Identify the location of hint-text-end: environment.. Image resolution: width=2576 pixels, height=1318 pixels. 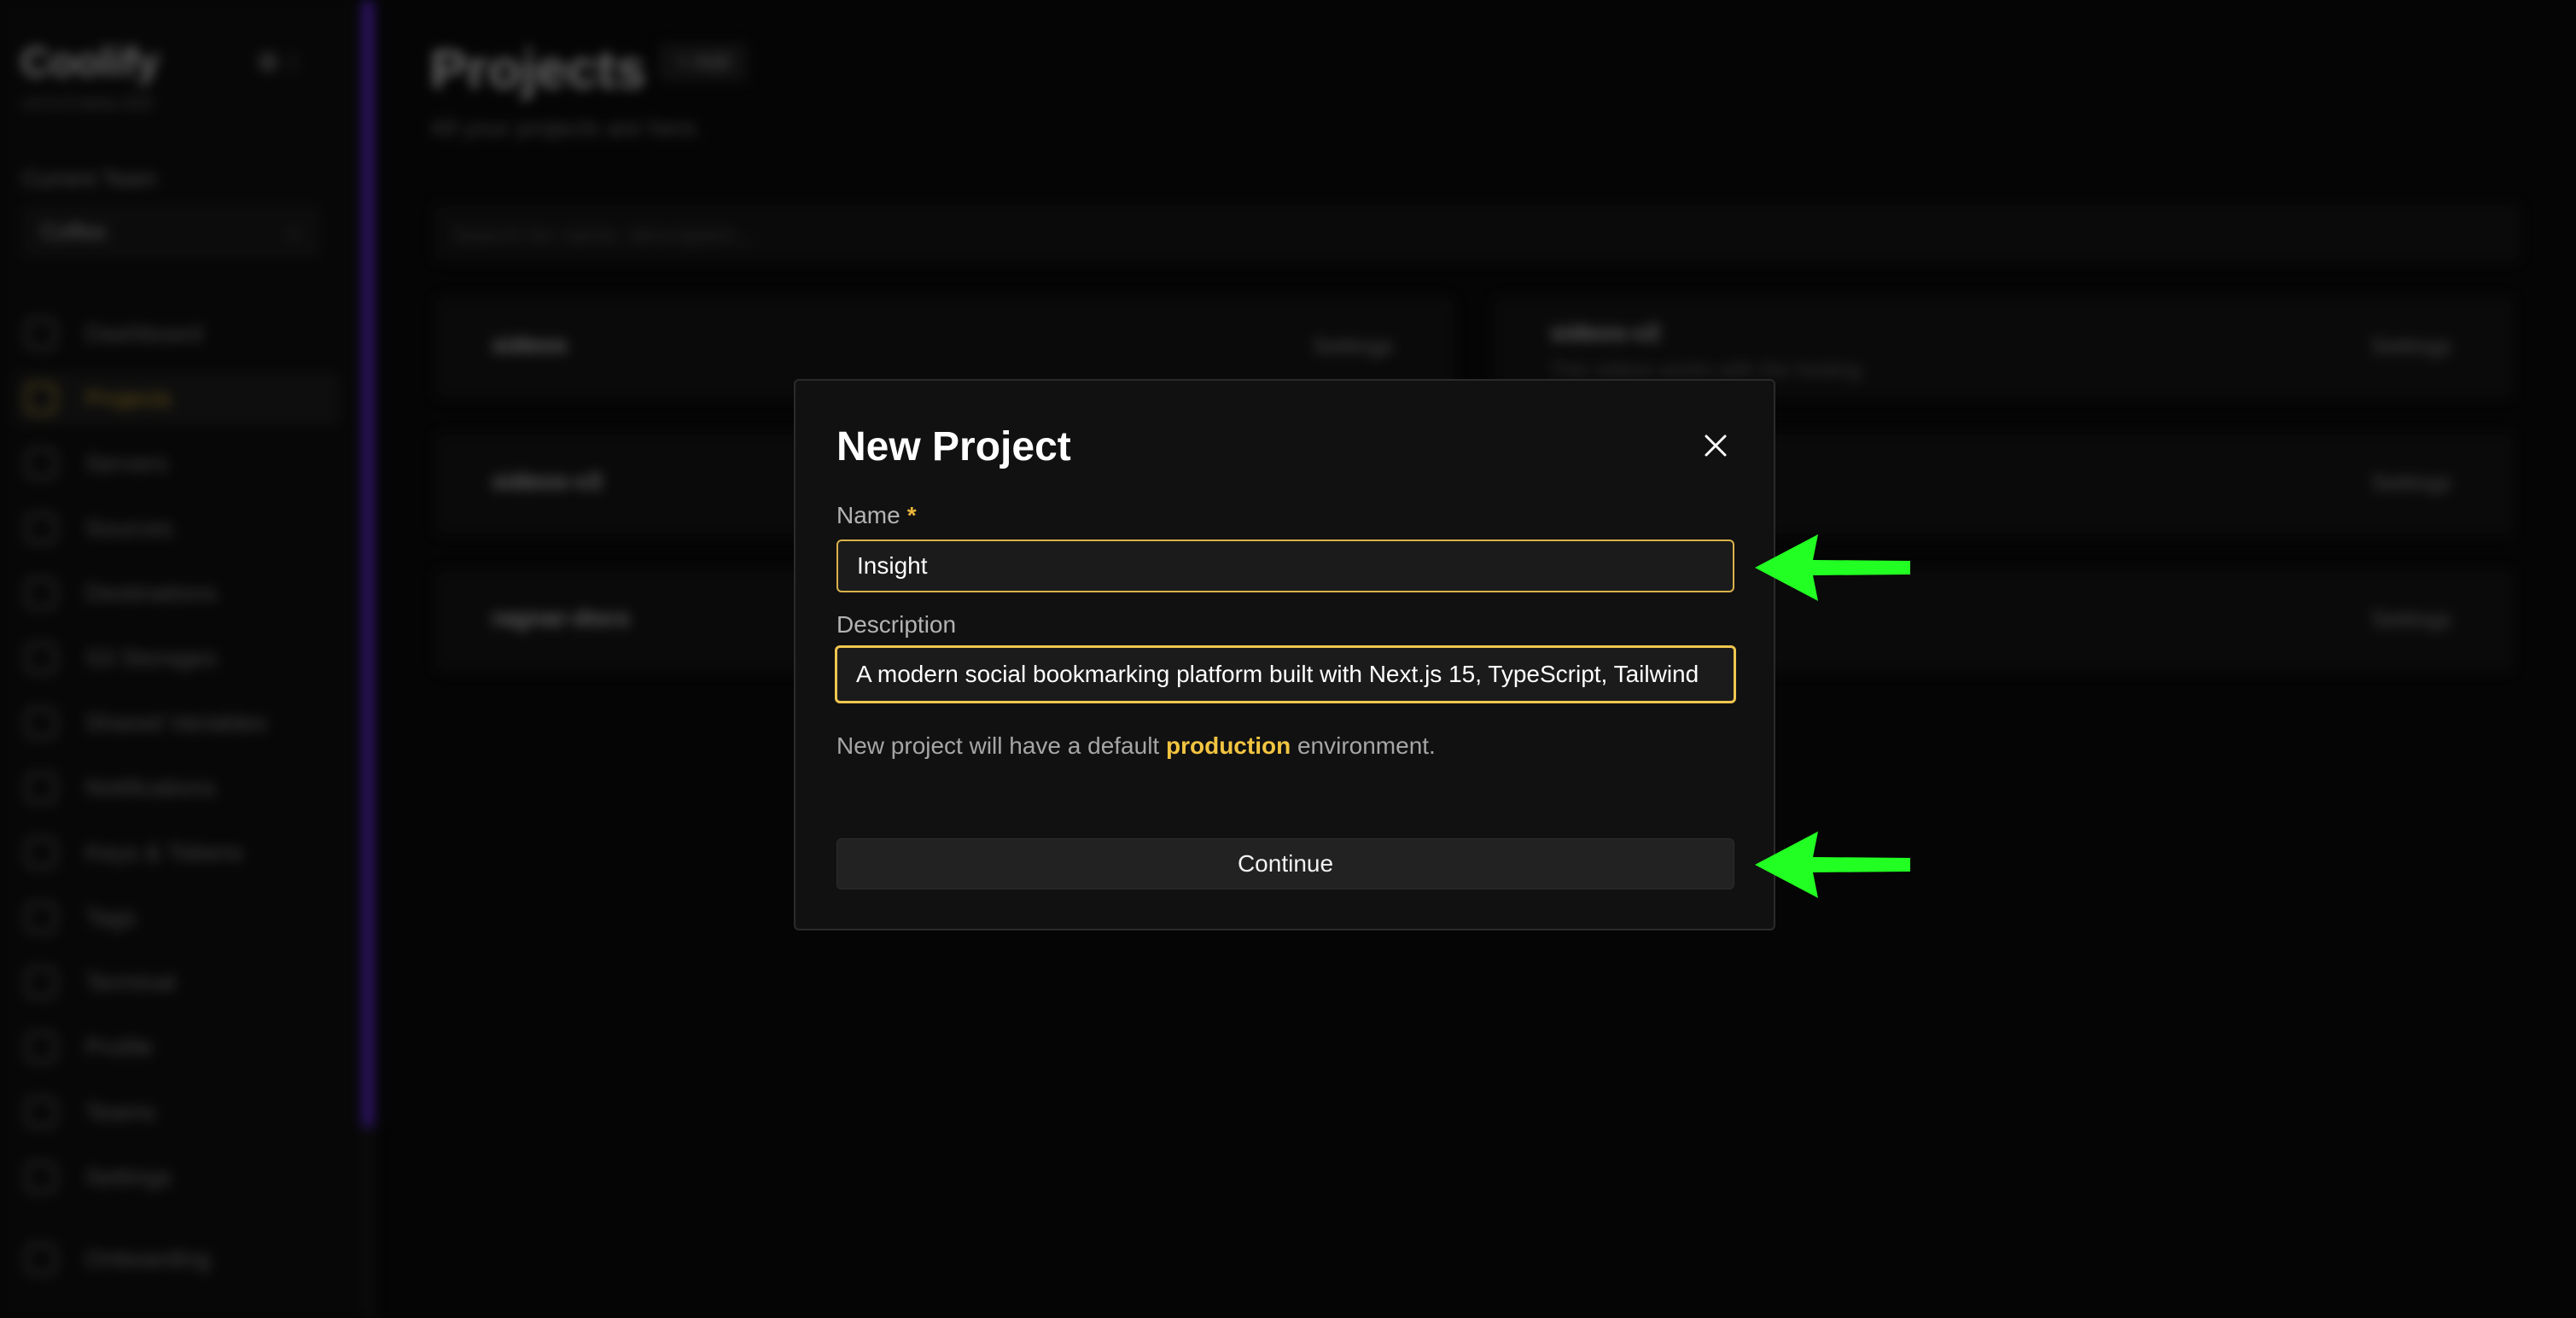
(1363, 745).